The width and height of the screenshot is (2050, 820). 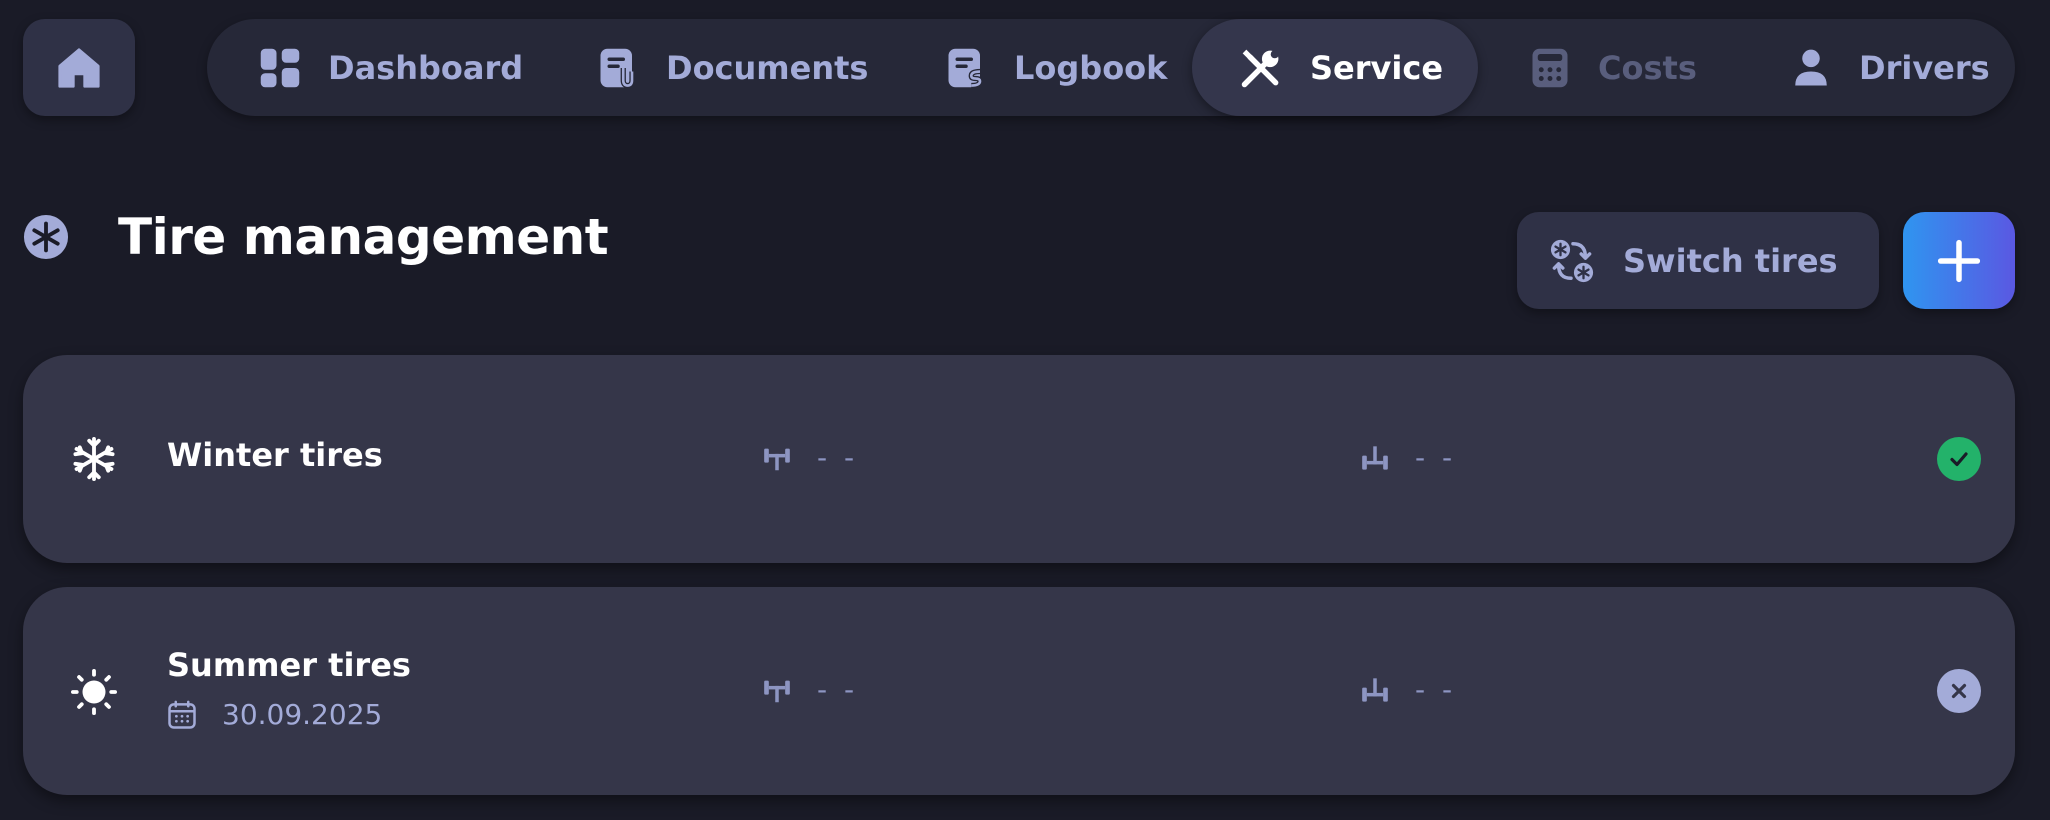 What do you see at coordinates (302, 714) in the screenshot?
I see `tire-set-date-value: 30.09.2025` at bounding box center [302, 714].